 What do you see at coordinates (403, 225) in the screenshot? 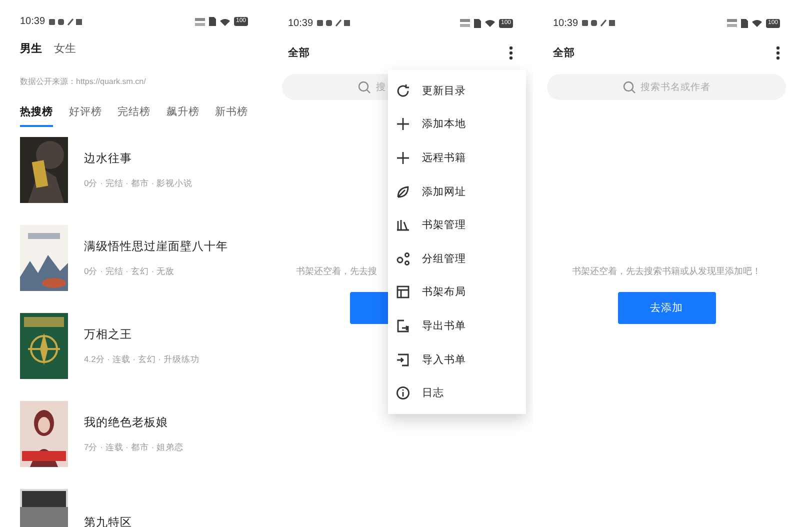
I see `bookshelf-icon` at bounding box center [403, 225].